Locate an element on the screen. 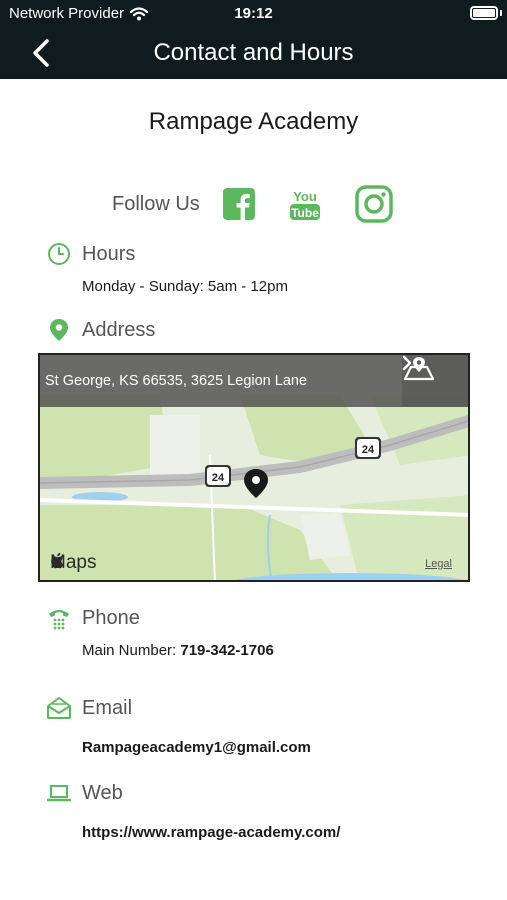 The height and width of the screenshot is (900, 507). phone-row: Main Number: 719-342-1706 is located at coordinates (178, 650).